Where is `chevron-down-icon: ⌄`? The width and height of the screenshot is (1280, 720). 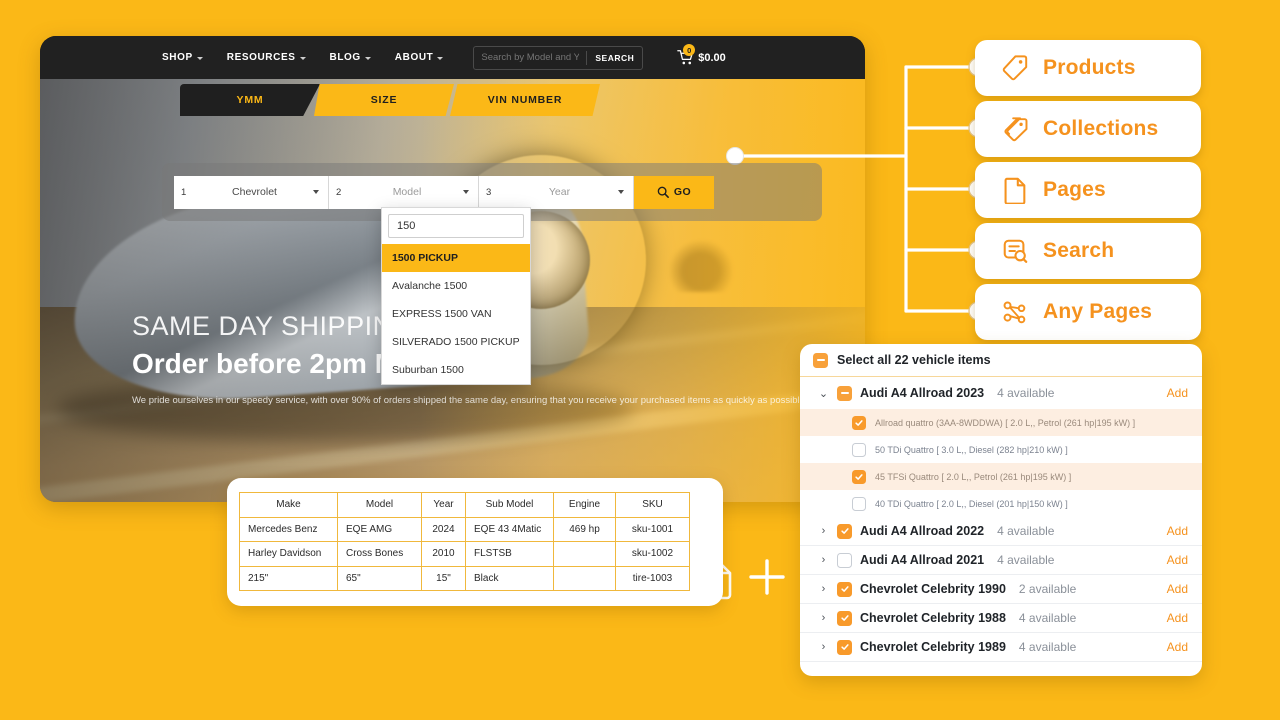 chevron-down-icon: ⌄ is located at coordinates (823, 393).